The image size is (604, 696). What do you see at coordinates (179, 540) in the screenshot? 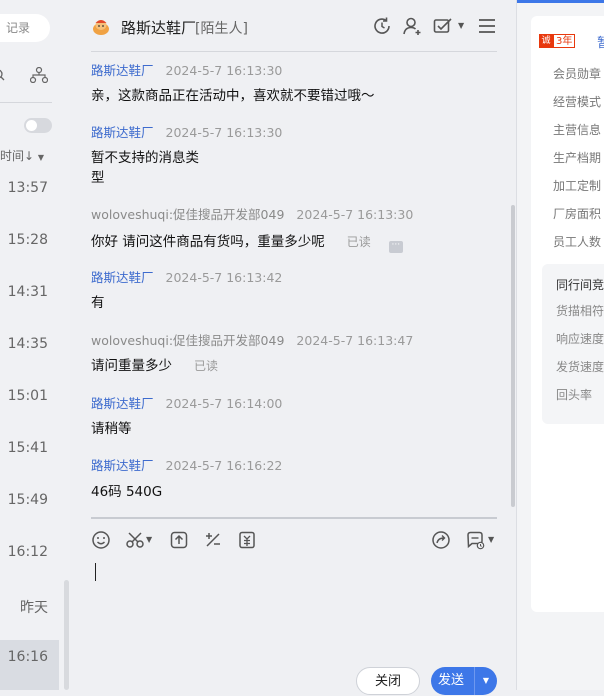
I see `upload-icon` at bounding box center [179, 540].